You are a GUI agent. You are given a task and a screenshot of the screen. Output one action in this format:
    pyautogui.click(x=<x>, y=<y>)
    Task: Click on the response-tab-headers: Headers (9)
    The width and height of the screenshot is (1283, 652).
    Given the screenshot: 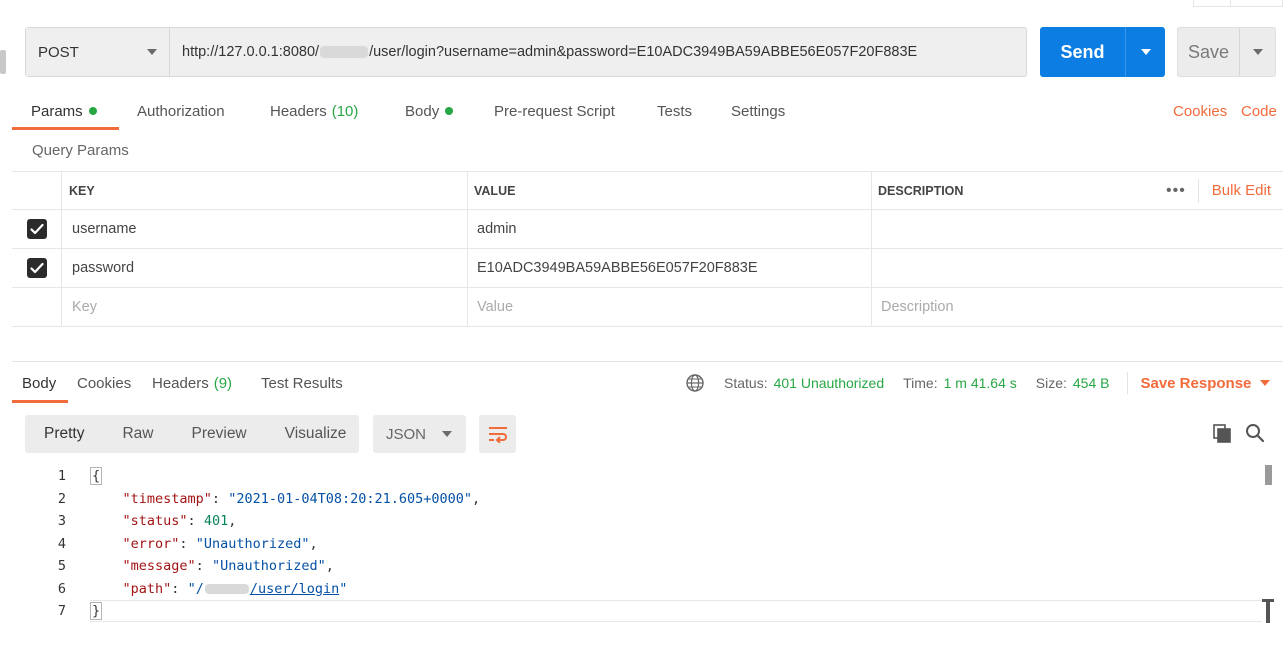 What is the action you would take?
    pyautogui.click(x=192, y=383)
    